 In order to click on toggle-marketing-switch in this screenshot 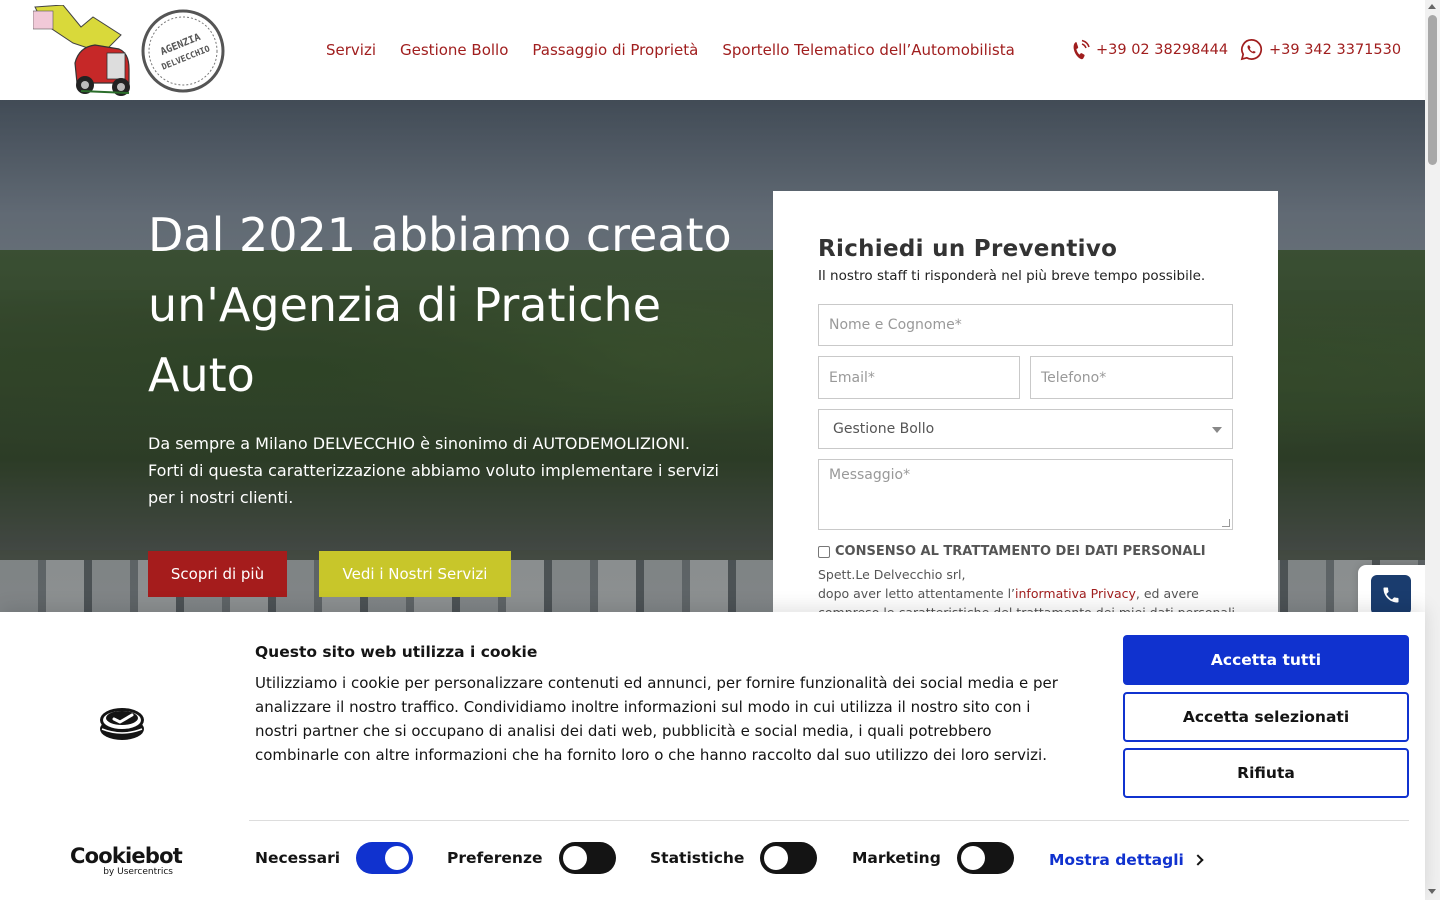, I will do `click(985, 858)`.